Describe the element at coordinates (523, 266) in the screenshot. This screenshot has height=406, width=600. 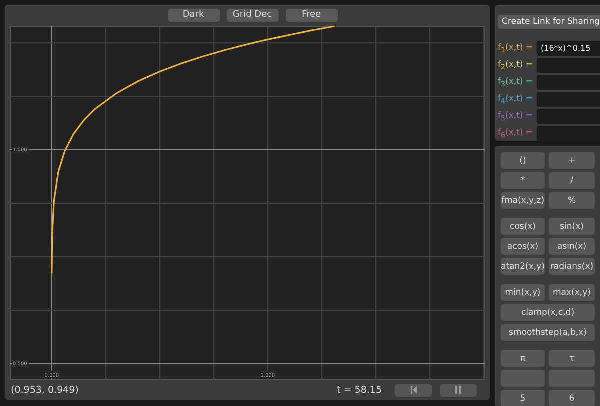
I see `keypad-key: atan2(x,y)` at that location.